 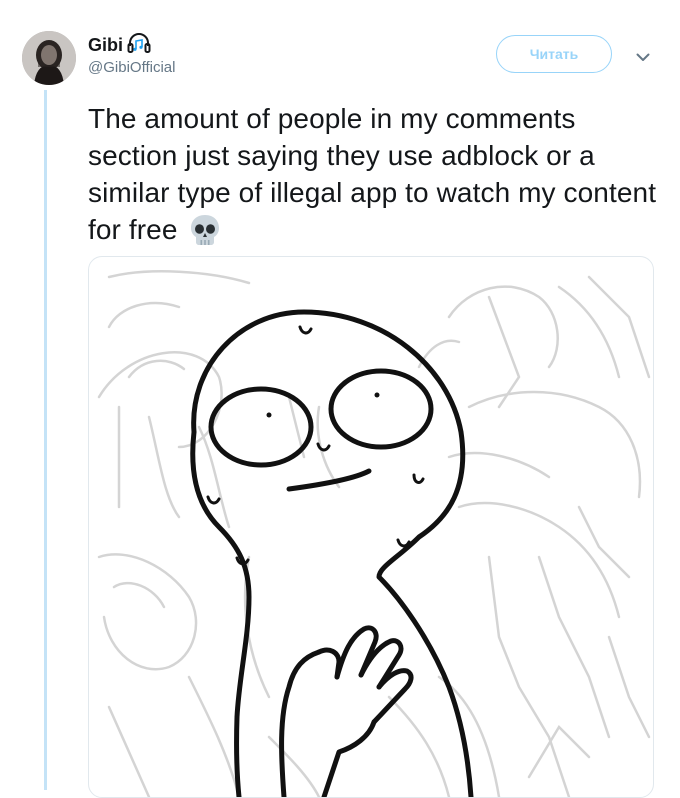 What do you see at coordinates (139, 45) in the screenshot?
I see `headphones-music-icon` at bounding box center [139, 45].